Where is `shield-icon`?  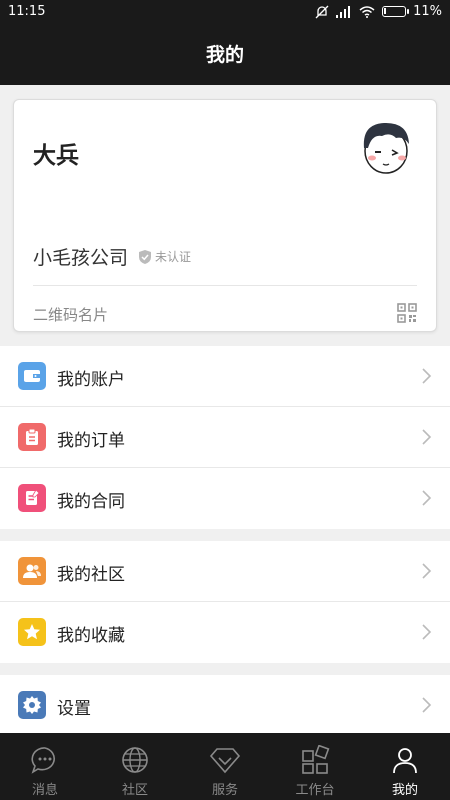
shield-icon is located at coordinates (145, 256).